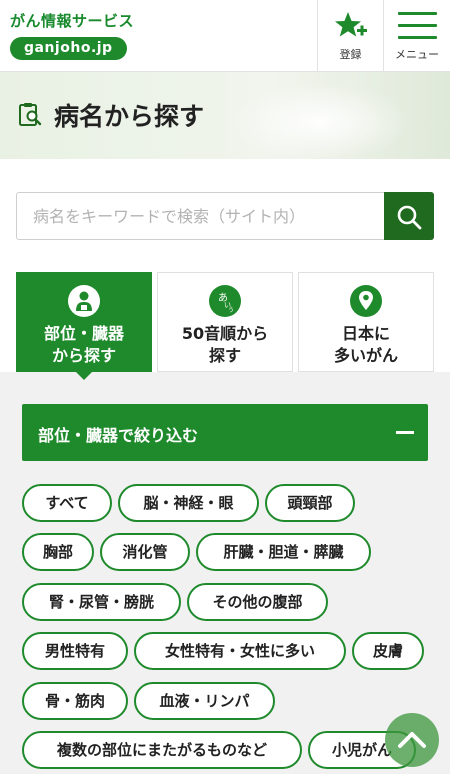  Describe the element at coordinates (417, 30) in the screenshot. I see `hamburger-icon` at that location.